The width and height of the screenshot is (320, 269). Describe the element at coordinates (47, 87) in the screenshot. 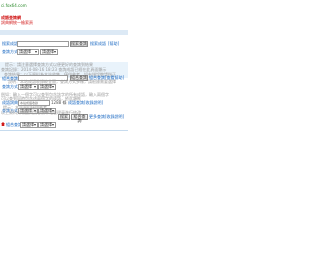

I see `combo-type-select-2: 請選擇` at that location.